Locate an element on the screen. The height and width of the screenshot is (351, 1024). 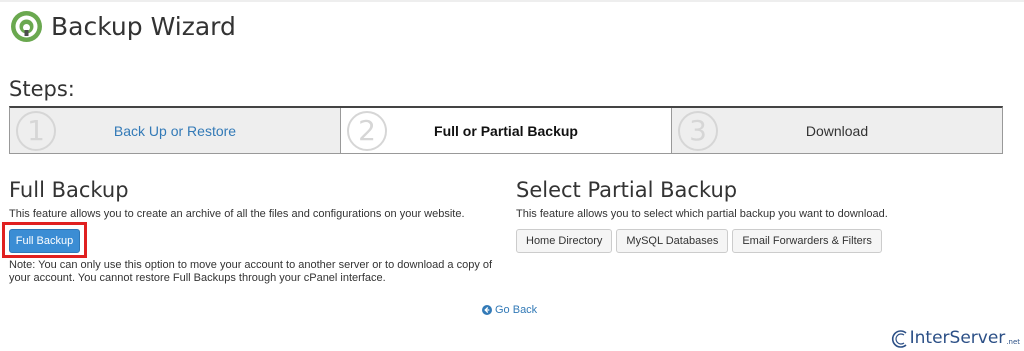
step-label: Full or Partial Backup is located at coordinates (506, 130).